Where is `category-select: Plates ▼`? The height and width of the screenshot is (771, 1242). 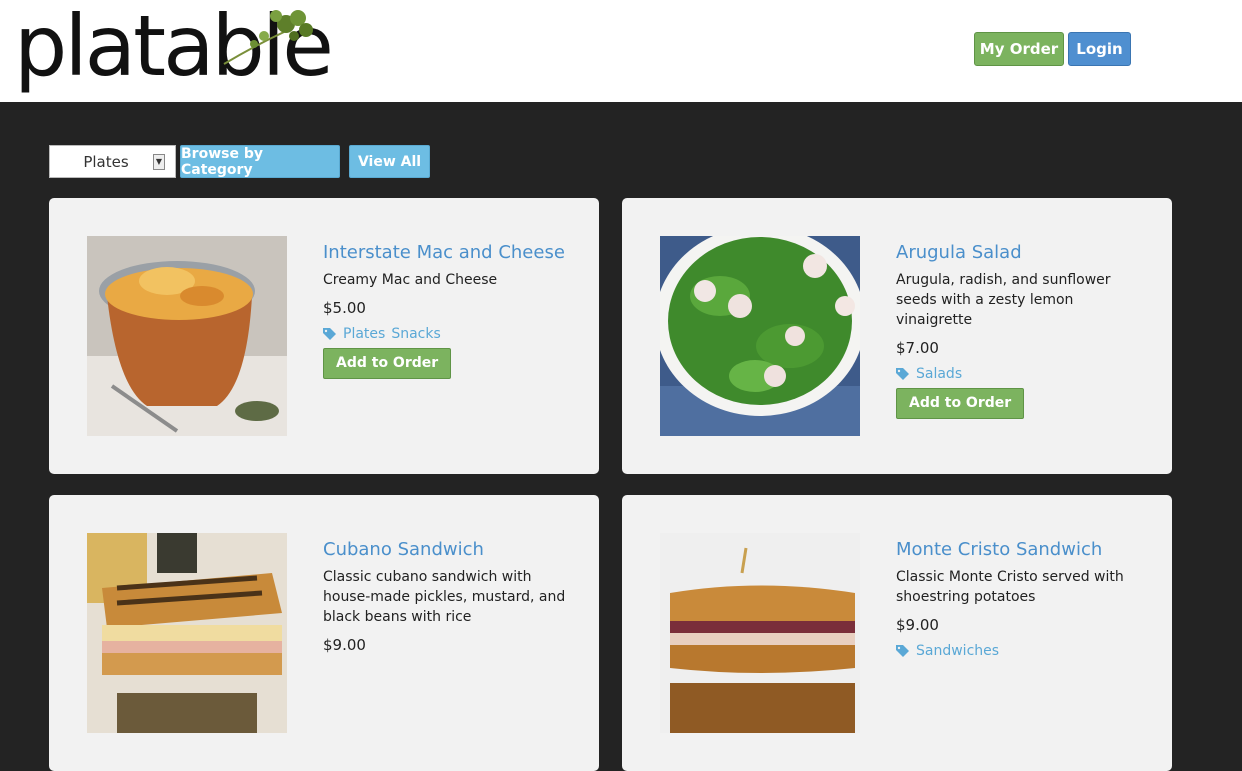
category-select: Plates ▼ is located at coordinates (112, 161).